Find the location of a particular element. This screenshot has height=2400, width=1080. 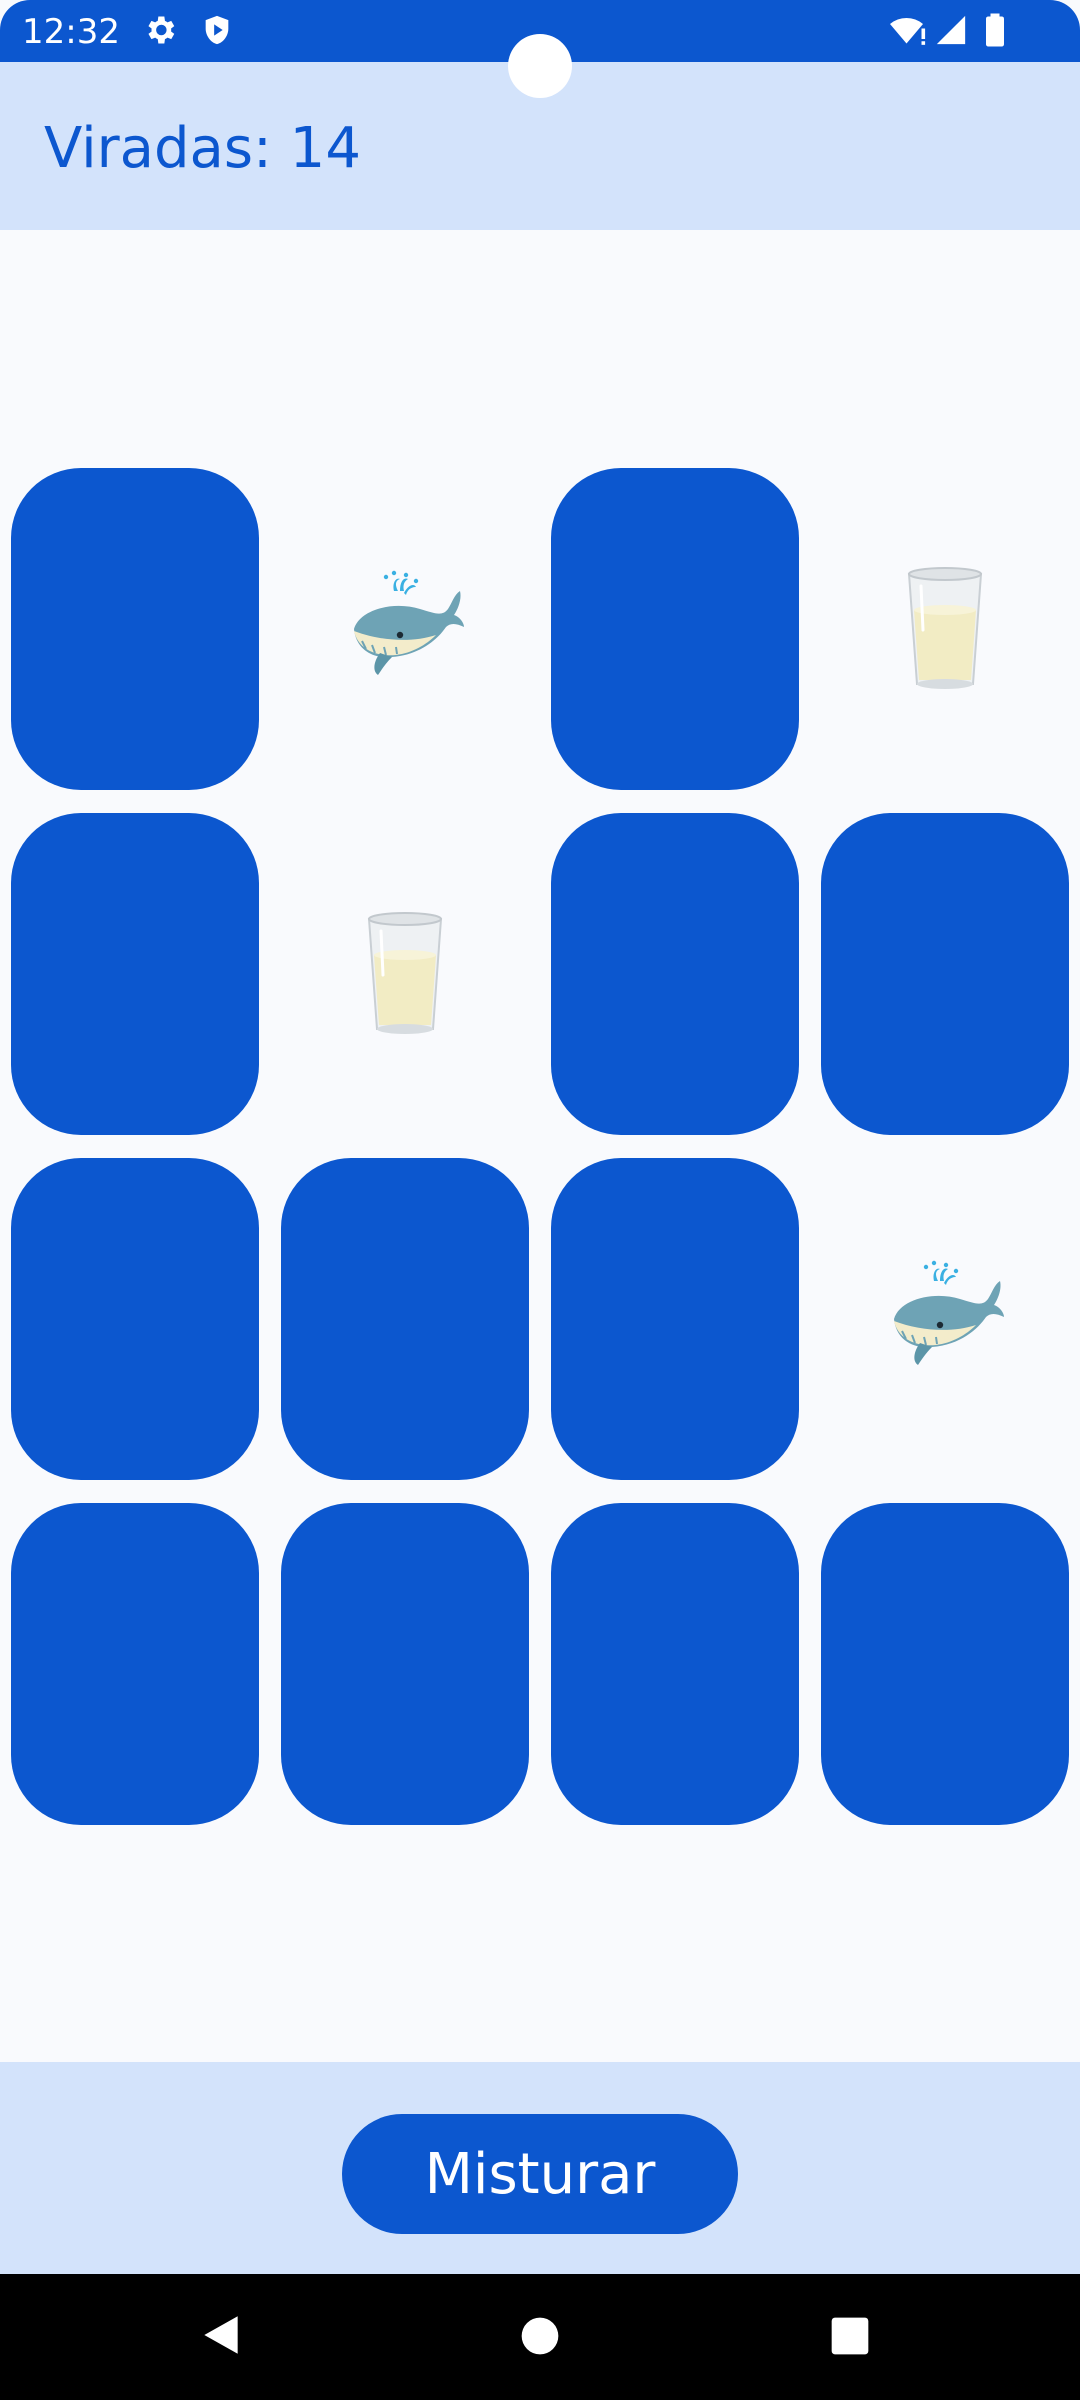

navigation-bar is located at coordinates (540, 2337).